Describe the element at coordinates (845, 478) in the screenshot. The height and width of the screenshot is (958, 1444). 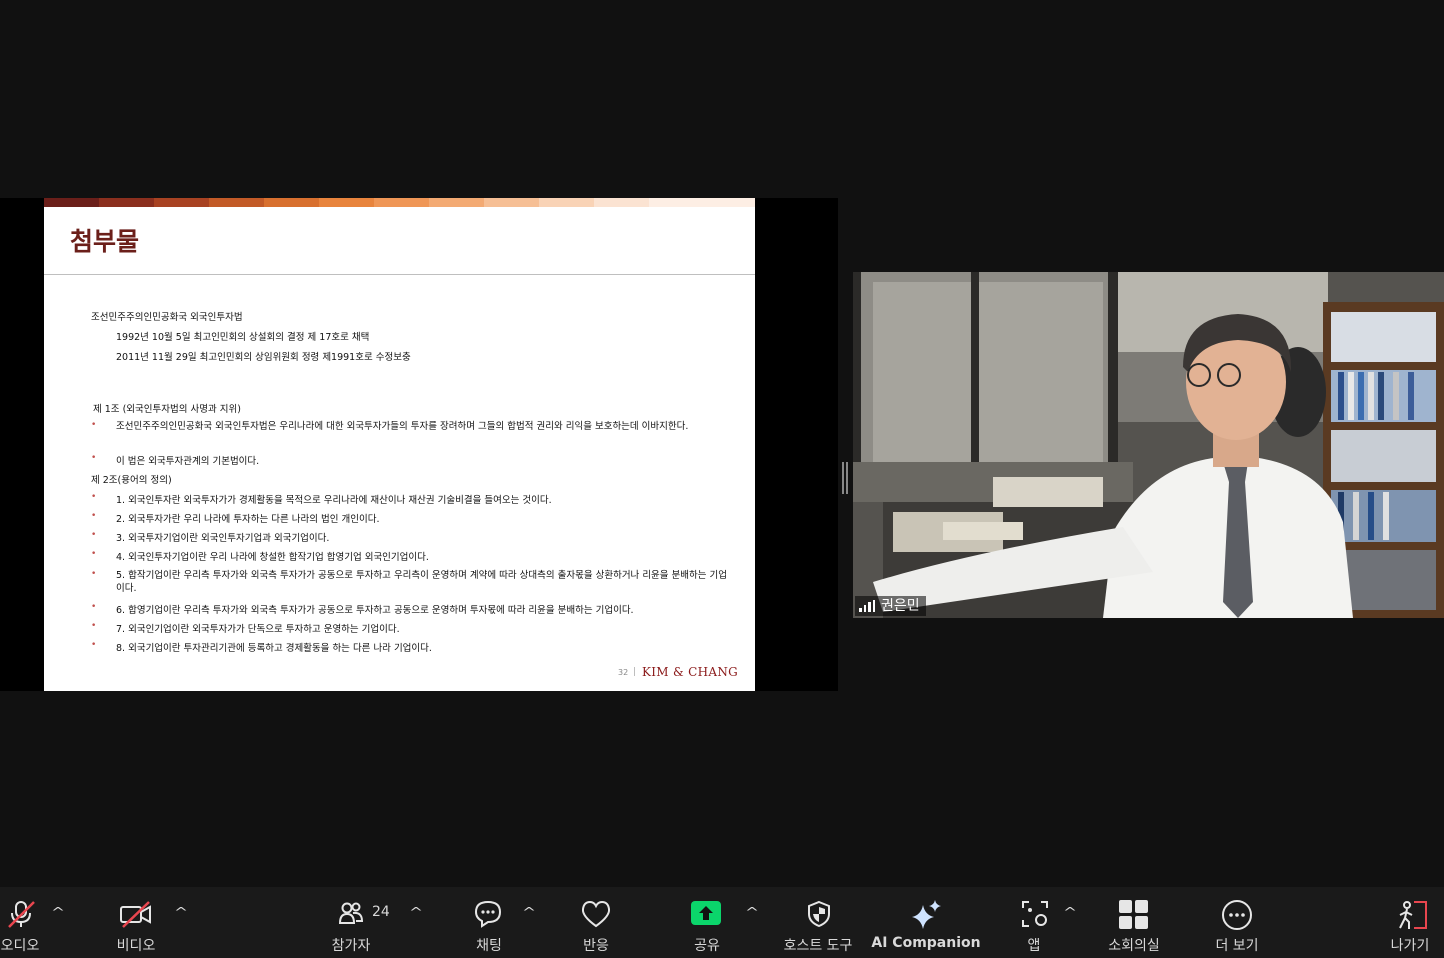
I see `split-view-handle` at that location.